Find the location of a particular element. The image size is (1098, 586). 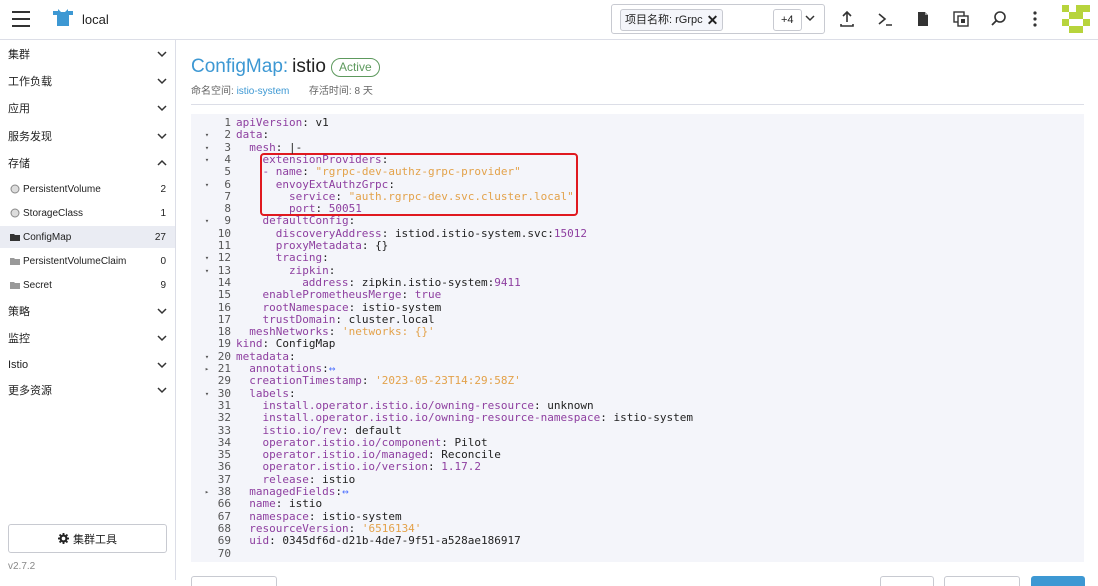

upload-icon is located at coordinates (847, 19).